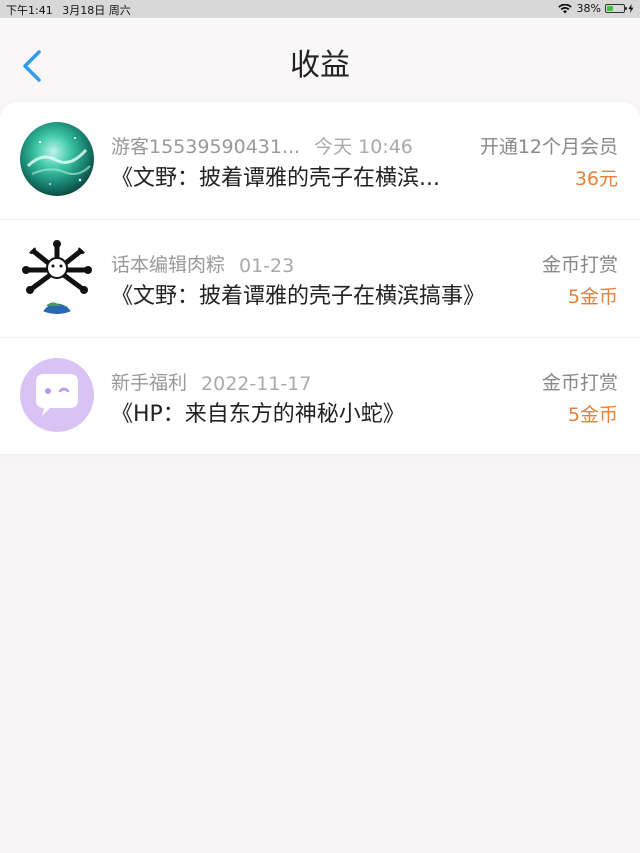  Describe the element at coordinates (588, 8) in the screenshot. I see `battery-percent: 38%` at that location.